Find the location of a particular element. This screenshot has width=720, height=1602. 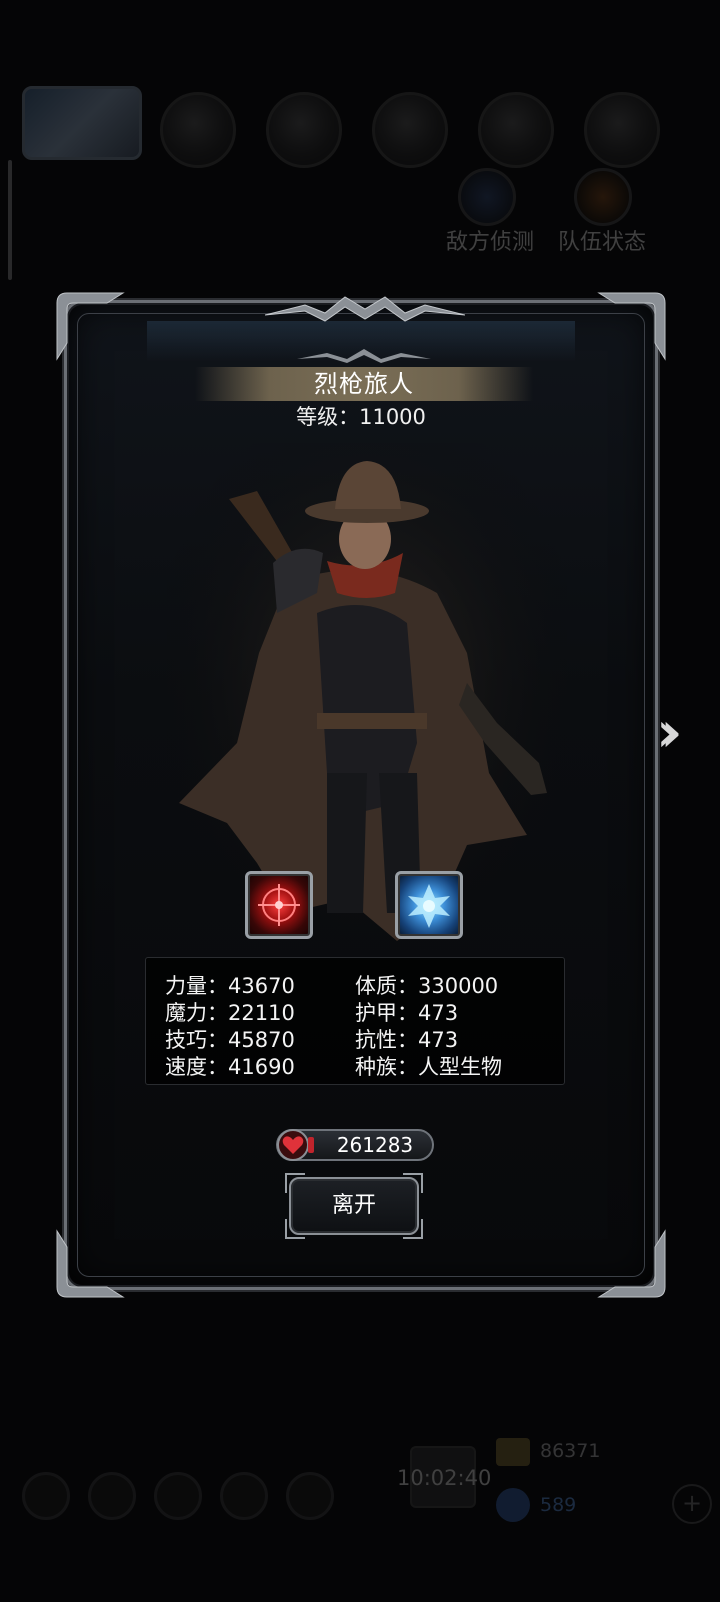

title-ornament-icon is located at coordinates (364, 356).